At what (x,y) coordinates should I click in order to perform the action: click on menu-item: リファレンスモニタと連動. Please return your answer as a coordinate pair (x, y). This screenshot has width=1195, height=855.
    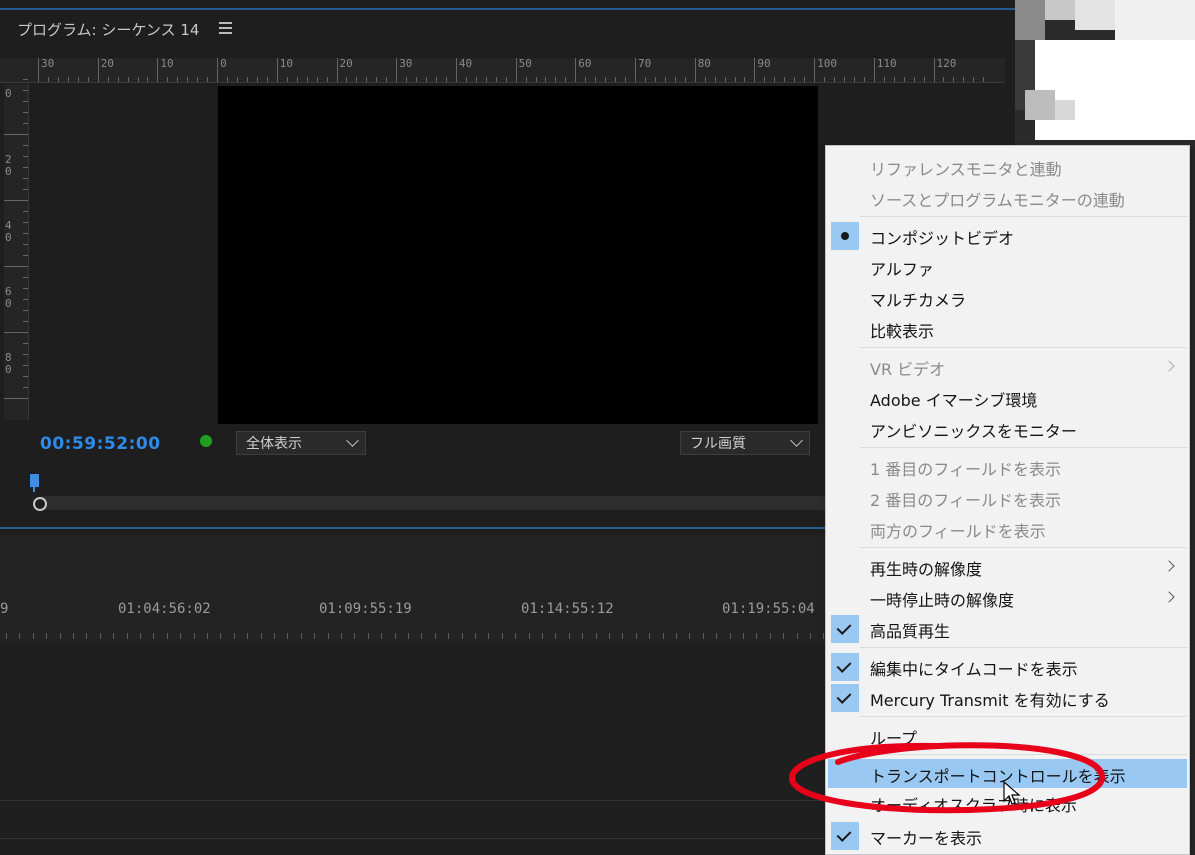
    Looking at the image, I should click on (1007, 166).